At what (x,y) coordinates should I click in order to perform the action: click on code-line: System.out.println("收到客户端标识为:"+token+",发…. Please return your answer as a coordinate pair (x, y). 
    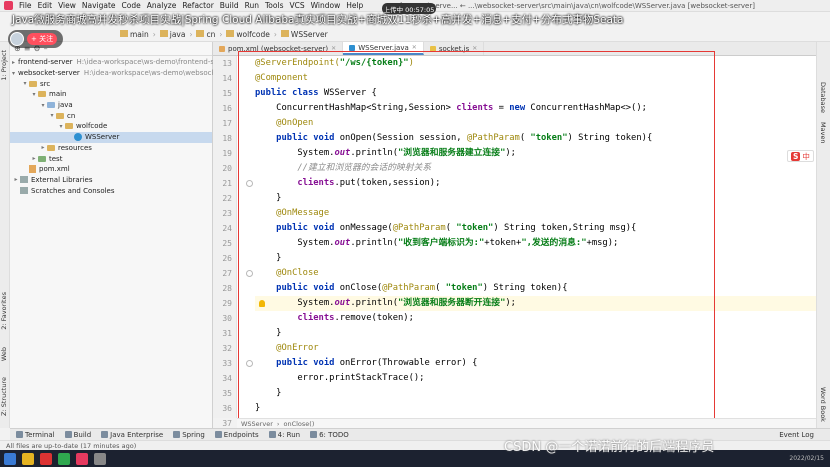
    Looking at the image, I should click on (436, 243).